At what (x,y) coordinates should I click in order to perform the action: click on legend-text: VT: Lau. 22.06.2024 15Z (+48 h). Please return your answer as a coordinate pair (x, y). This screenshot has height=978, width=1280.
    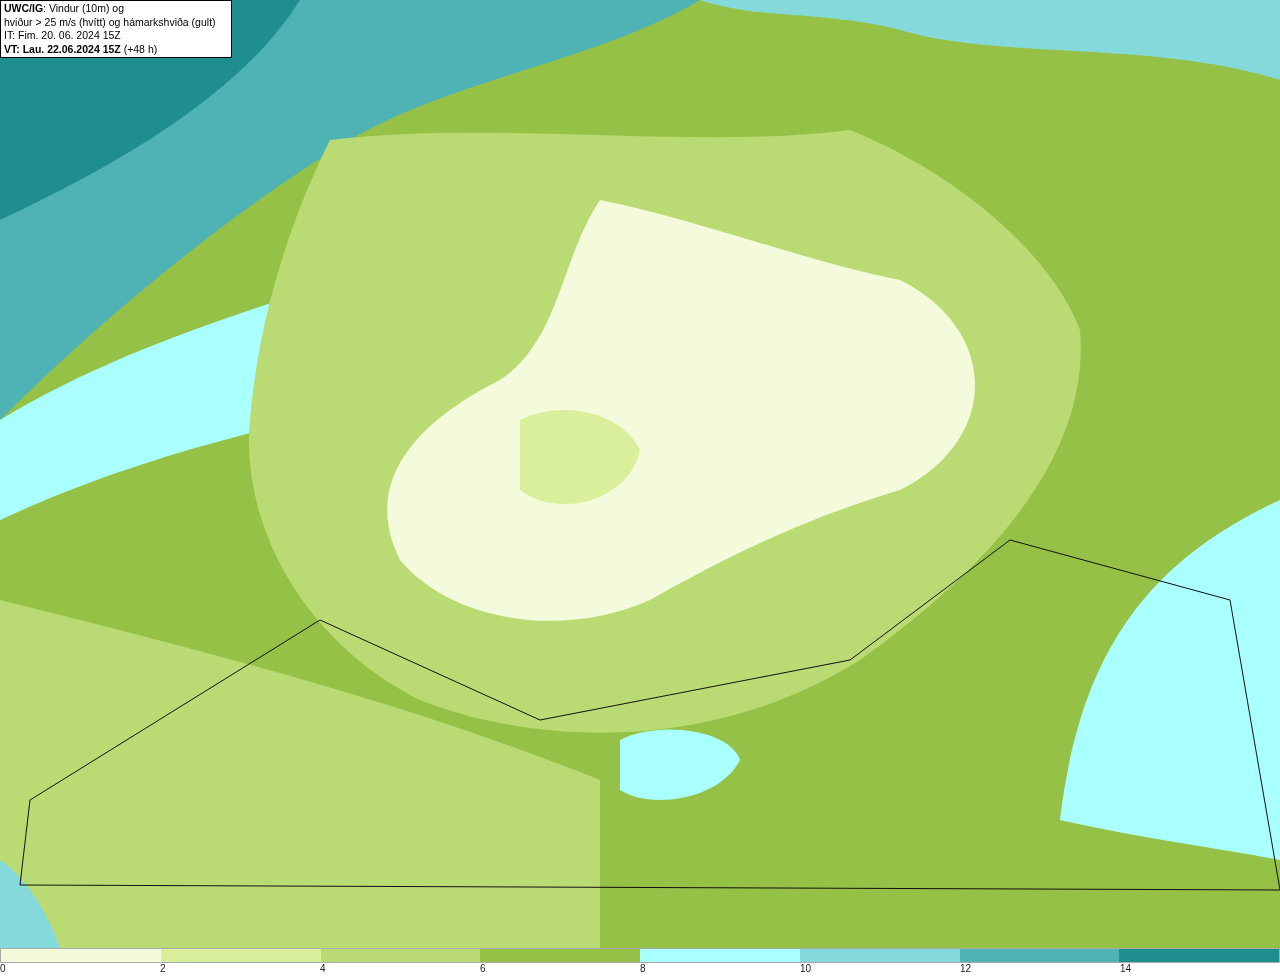
    Looking at the image, I should click on (81, 49).